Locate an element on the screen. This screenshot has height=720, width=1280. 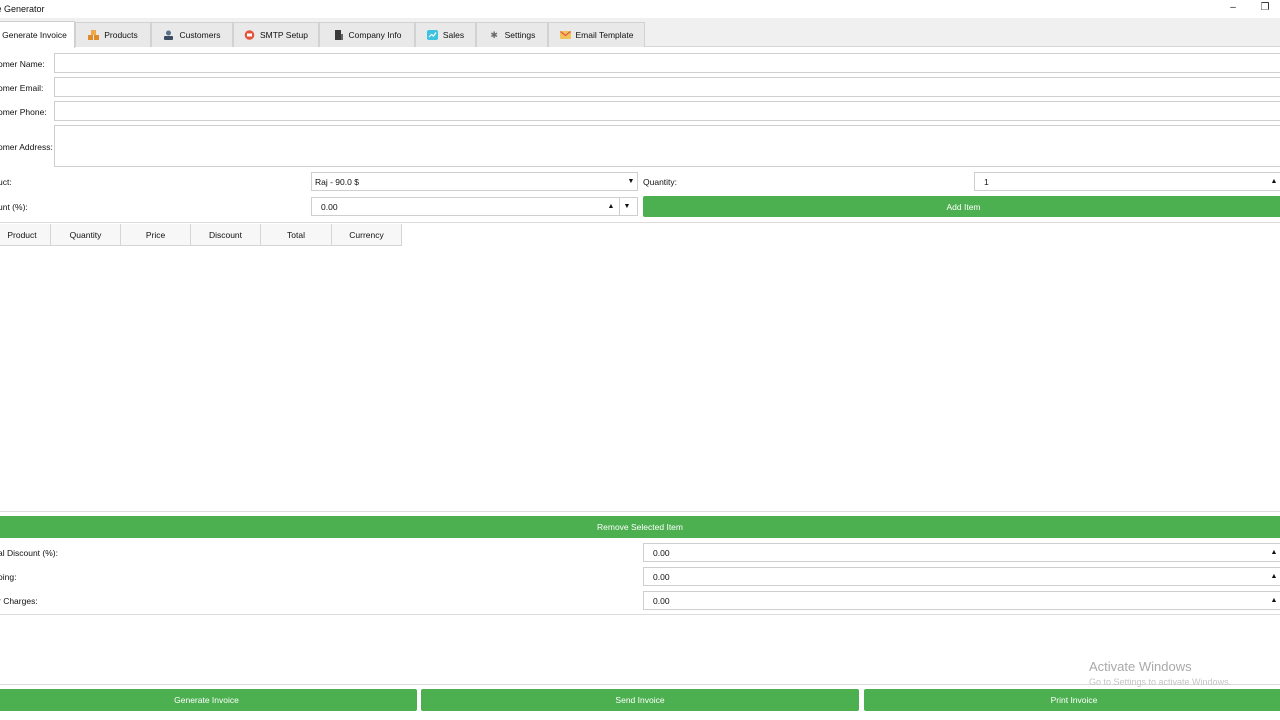
other-charges-value: 0.00 is located at coordinates (661, 600).